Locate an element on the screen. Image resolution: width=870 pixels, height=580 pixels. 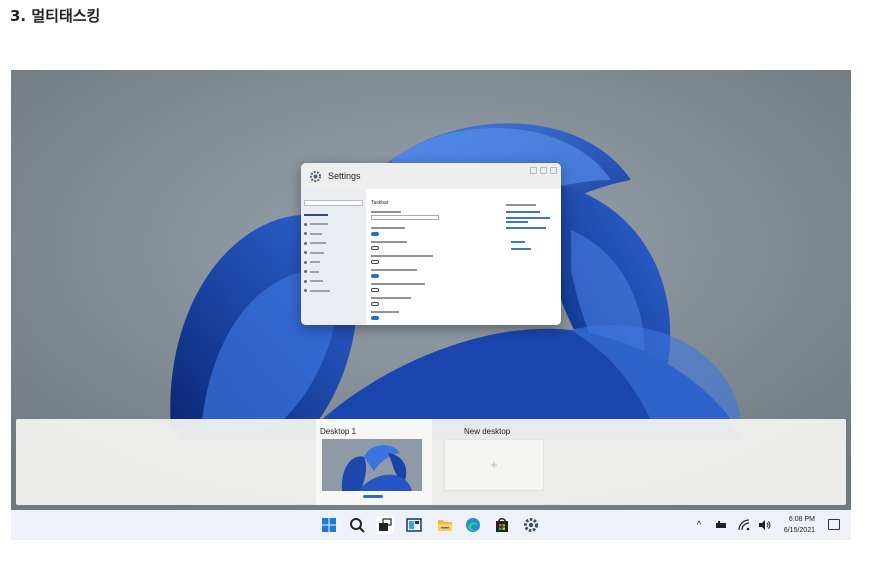
desktop-card: Desktop 1 is located at coordinates (374, 462).